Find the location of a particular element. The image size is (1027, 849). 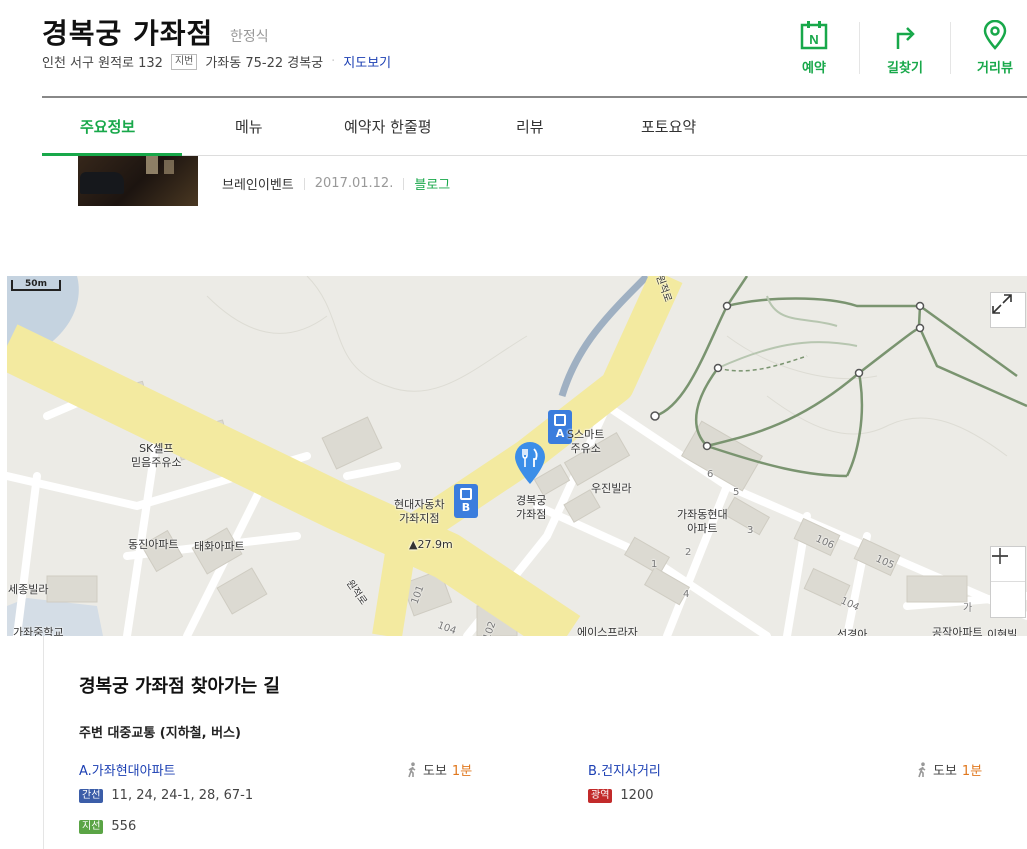

zoom-out-button is located at coordinates (1008, 586).